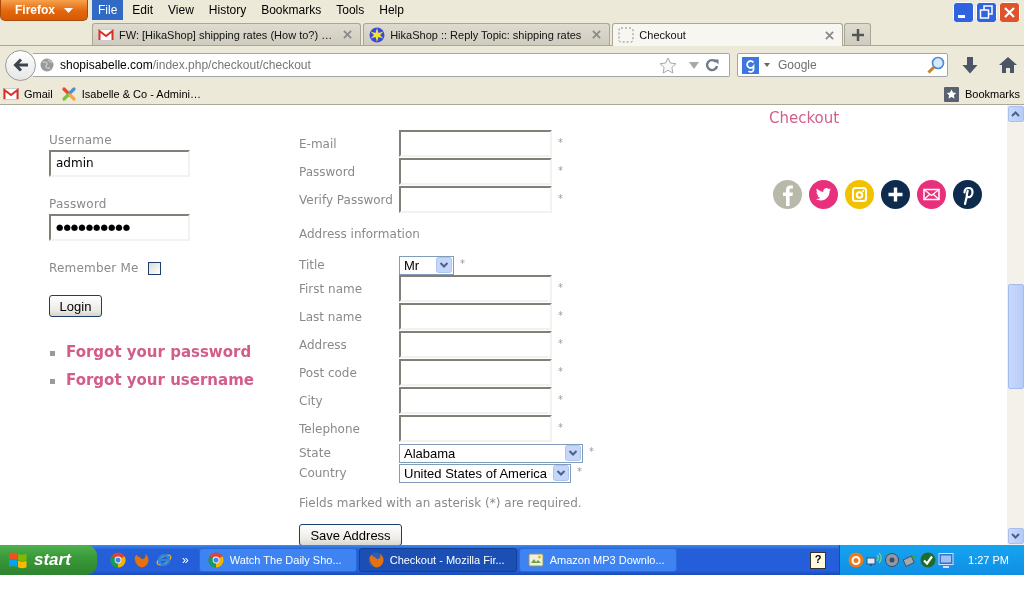 The width and height of the screenshot is (1024, 600). Describe the element at coordinates (47, 65) in the screenshot. I see `globe-icon` at that location.